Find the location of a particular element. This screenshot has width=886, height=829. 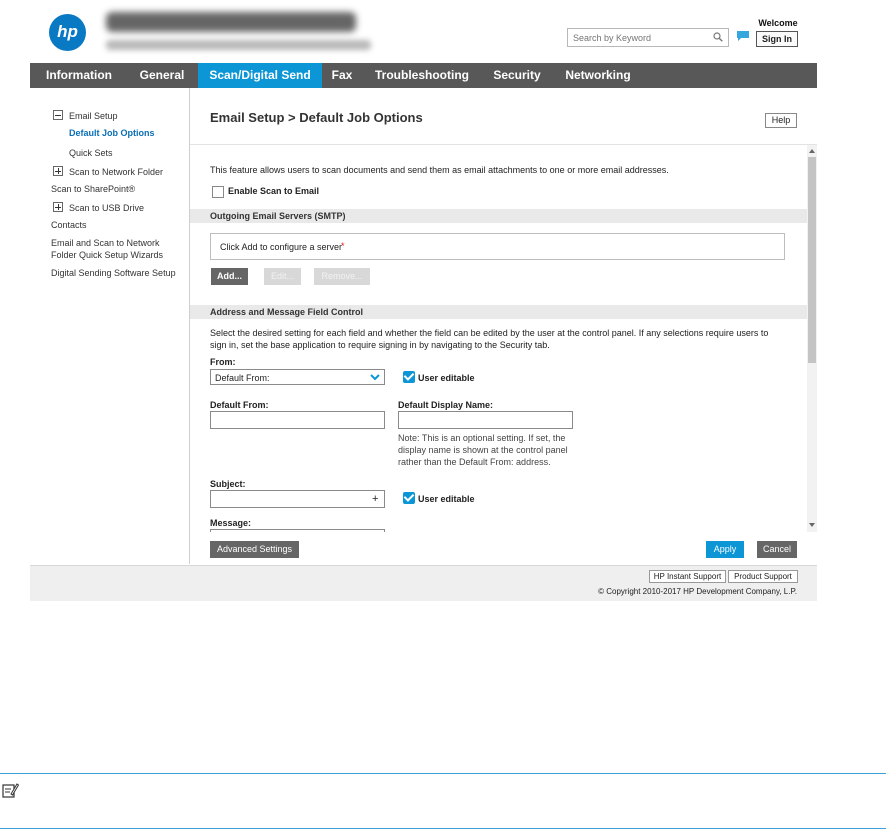

smtp-section-header: Outgoing Email Servers (SMTP) is located at coordinates (498, 216).